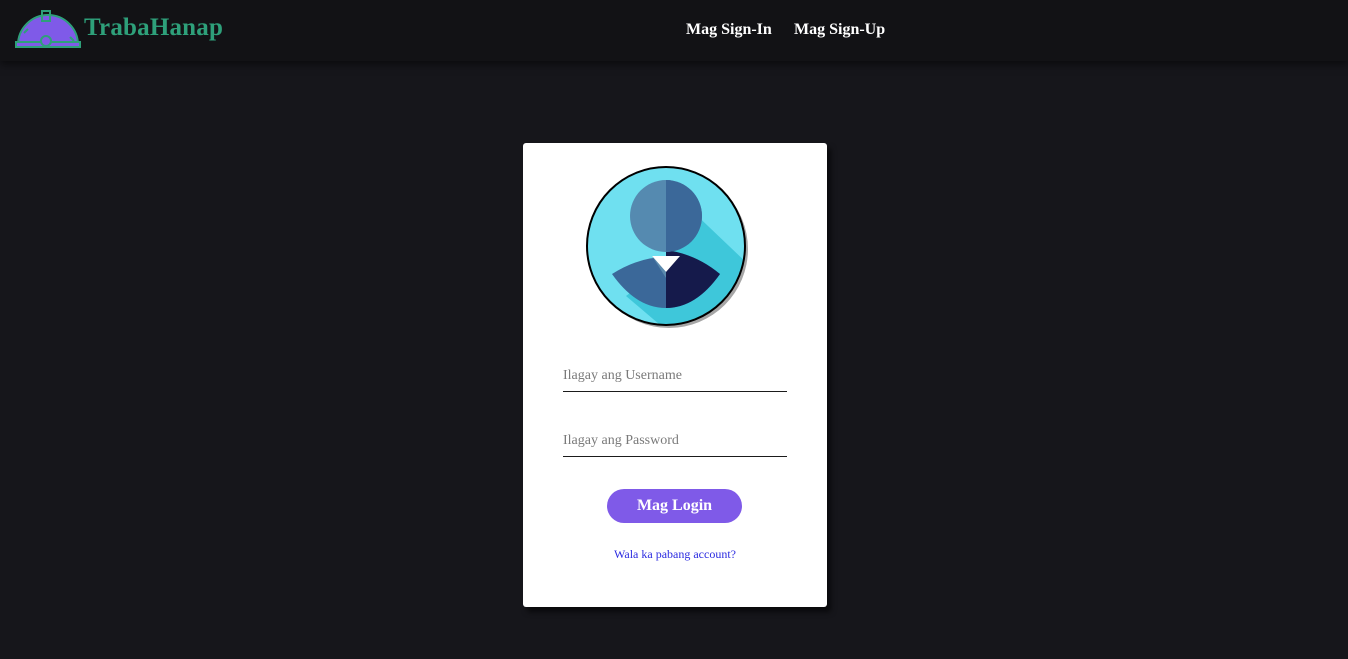 The image size is (1348, 659). Describe the element at coordinates (839, 30) in the screenshot. I see `nav-sign-up-link: Mag Sign-Up` at that location.